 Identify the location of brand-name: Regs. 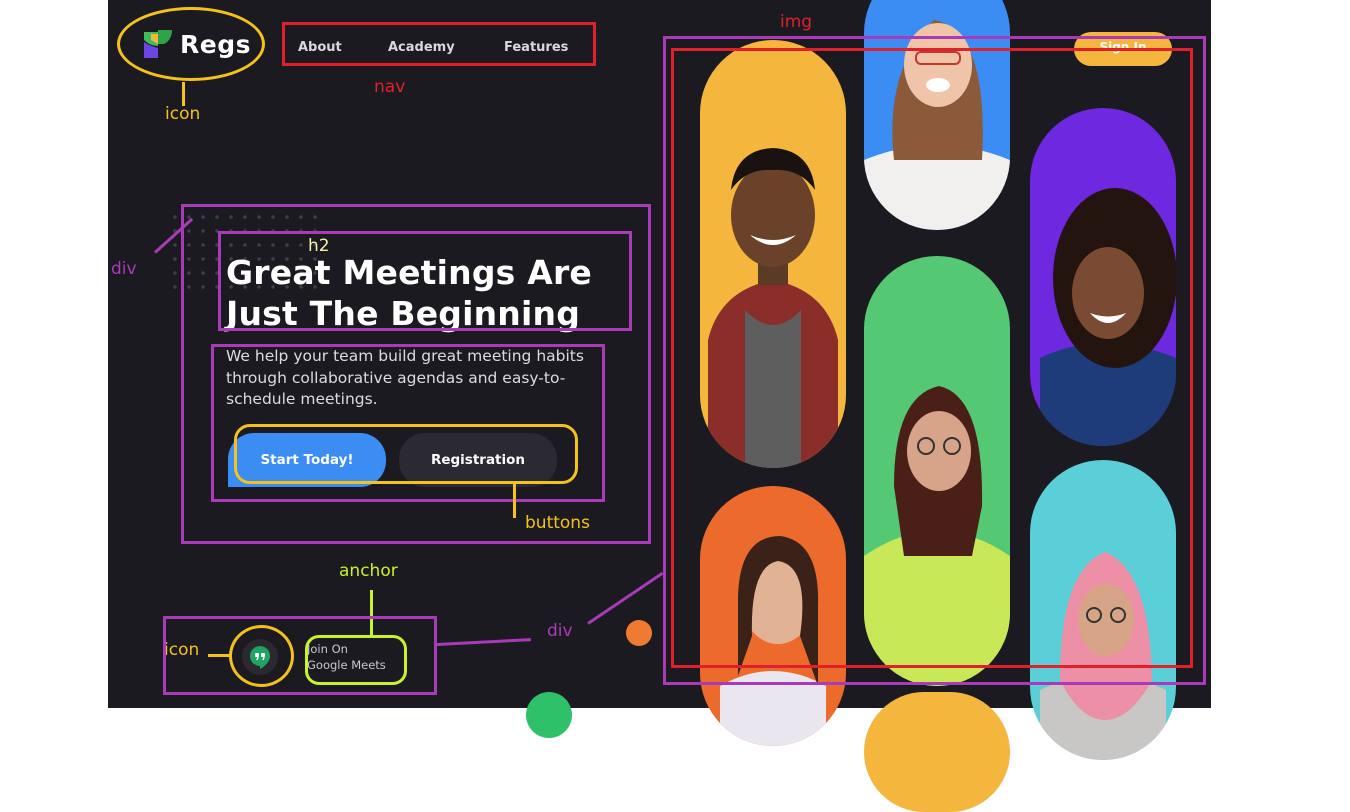
(215, 44).